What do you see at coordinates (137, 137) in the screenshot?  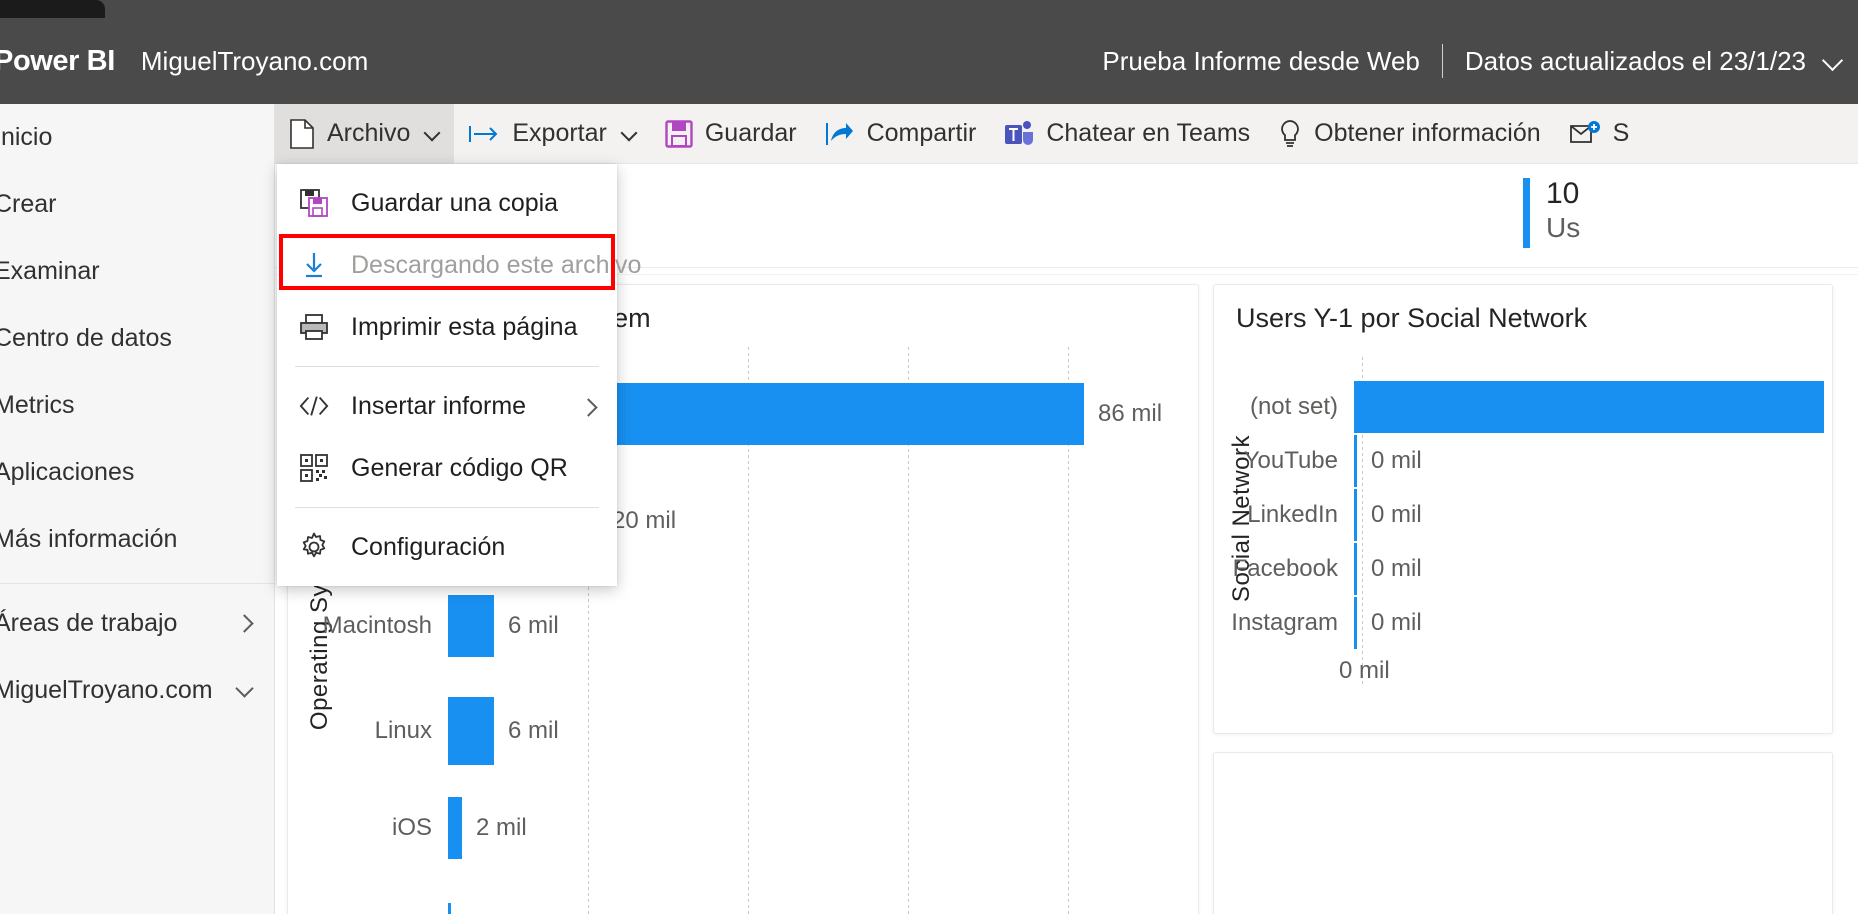 I see `sidebar-item-inicio: Inicio` at bounding box center [137, 137].